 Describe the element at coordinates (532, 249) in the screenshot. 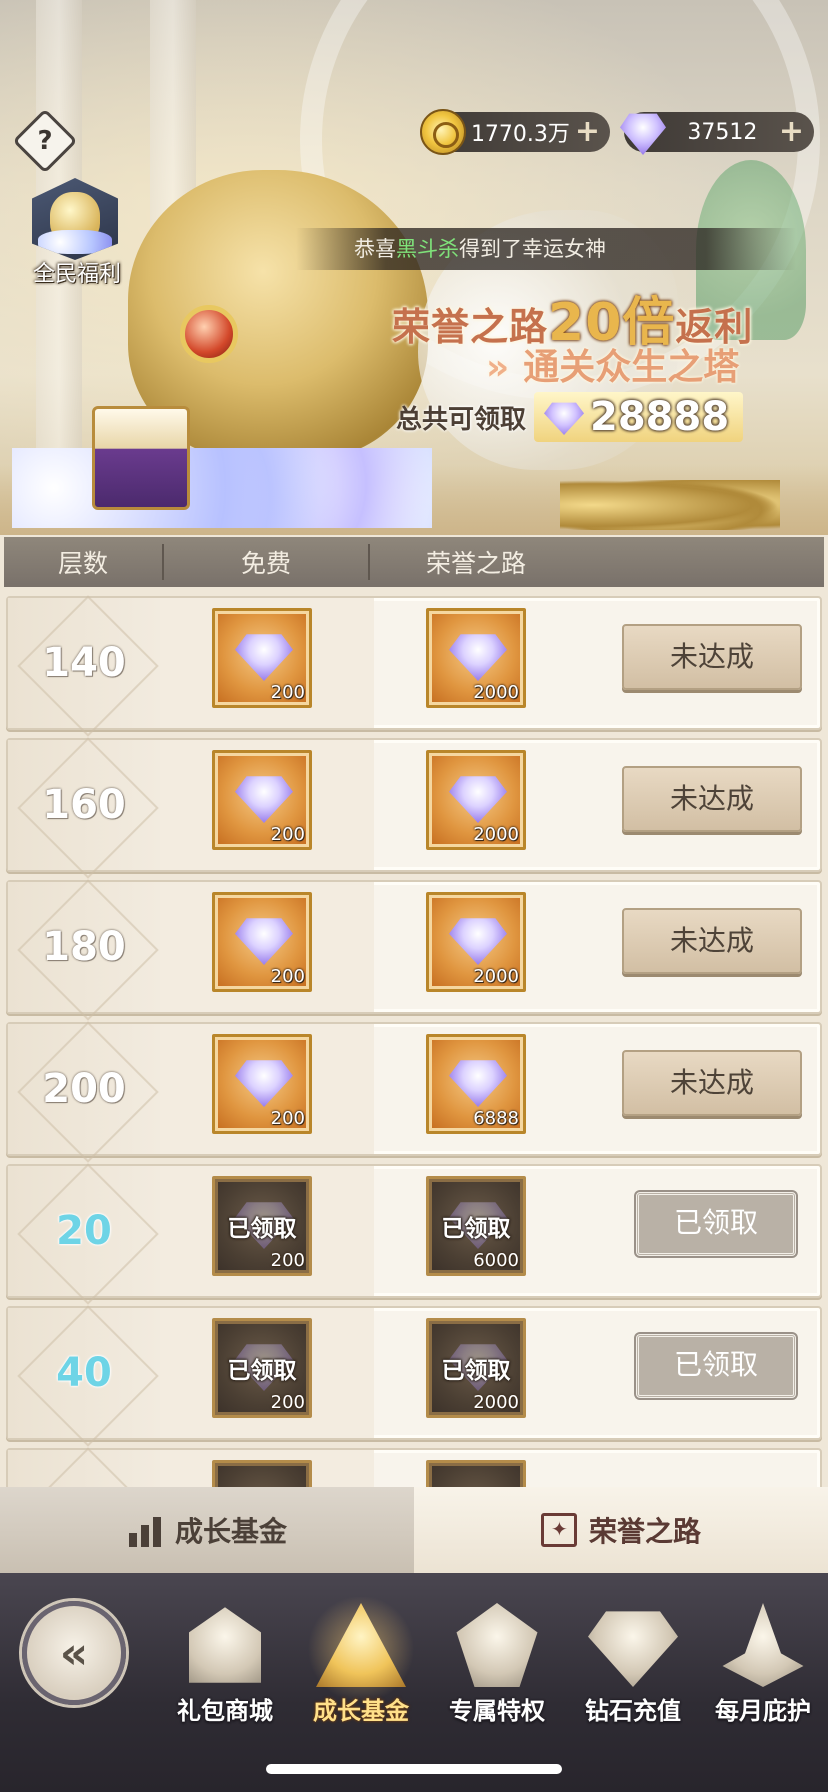

I see `notice-suffix: 得到了幸运女神` at that location.